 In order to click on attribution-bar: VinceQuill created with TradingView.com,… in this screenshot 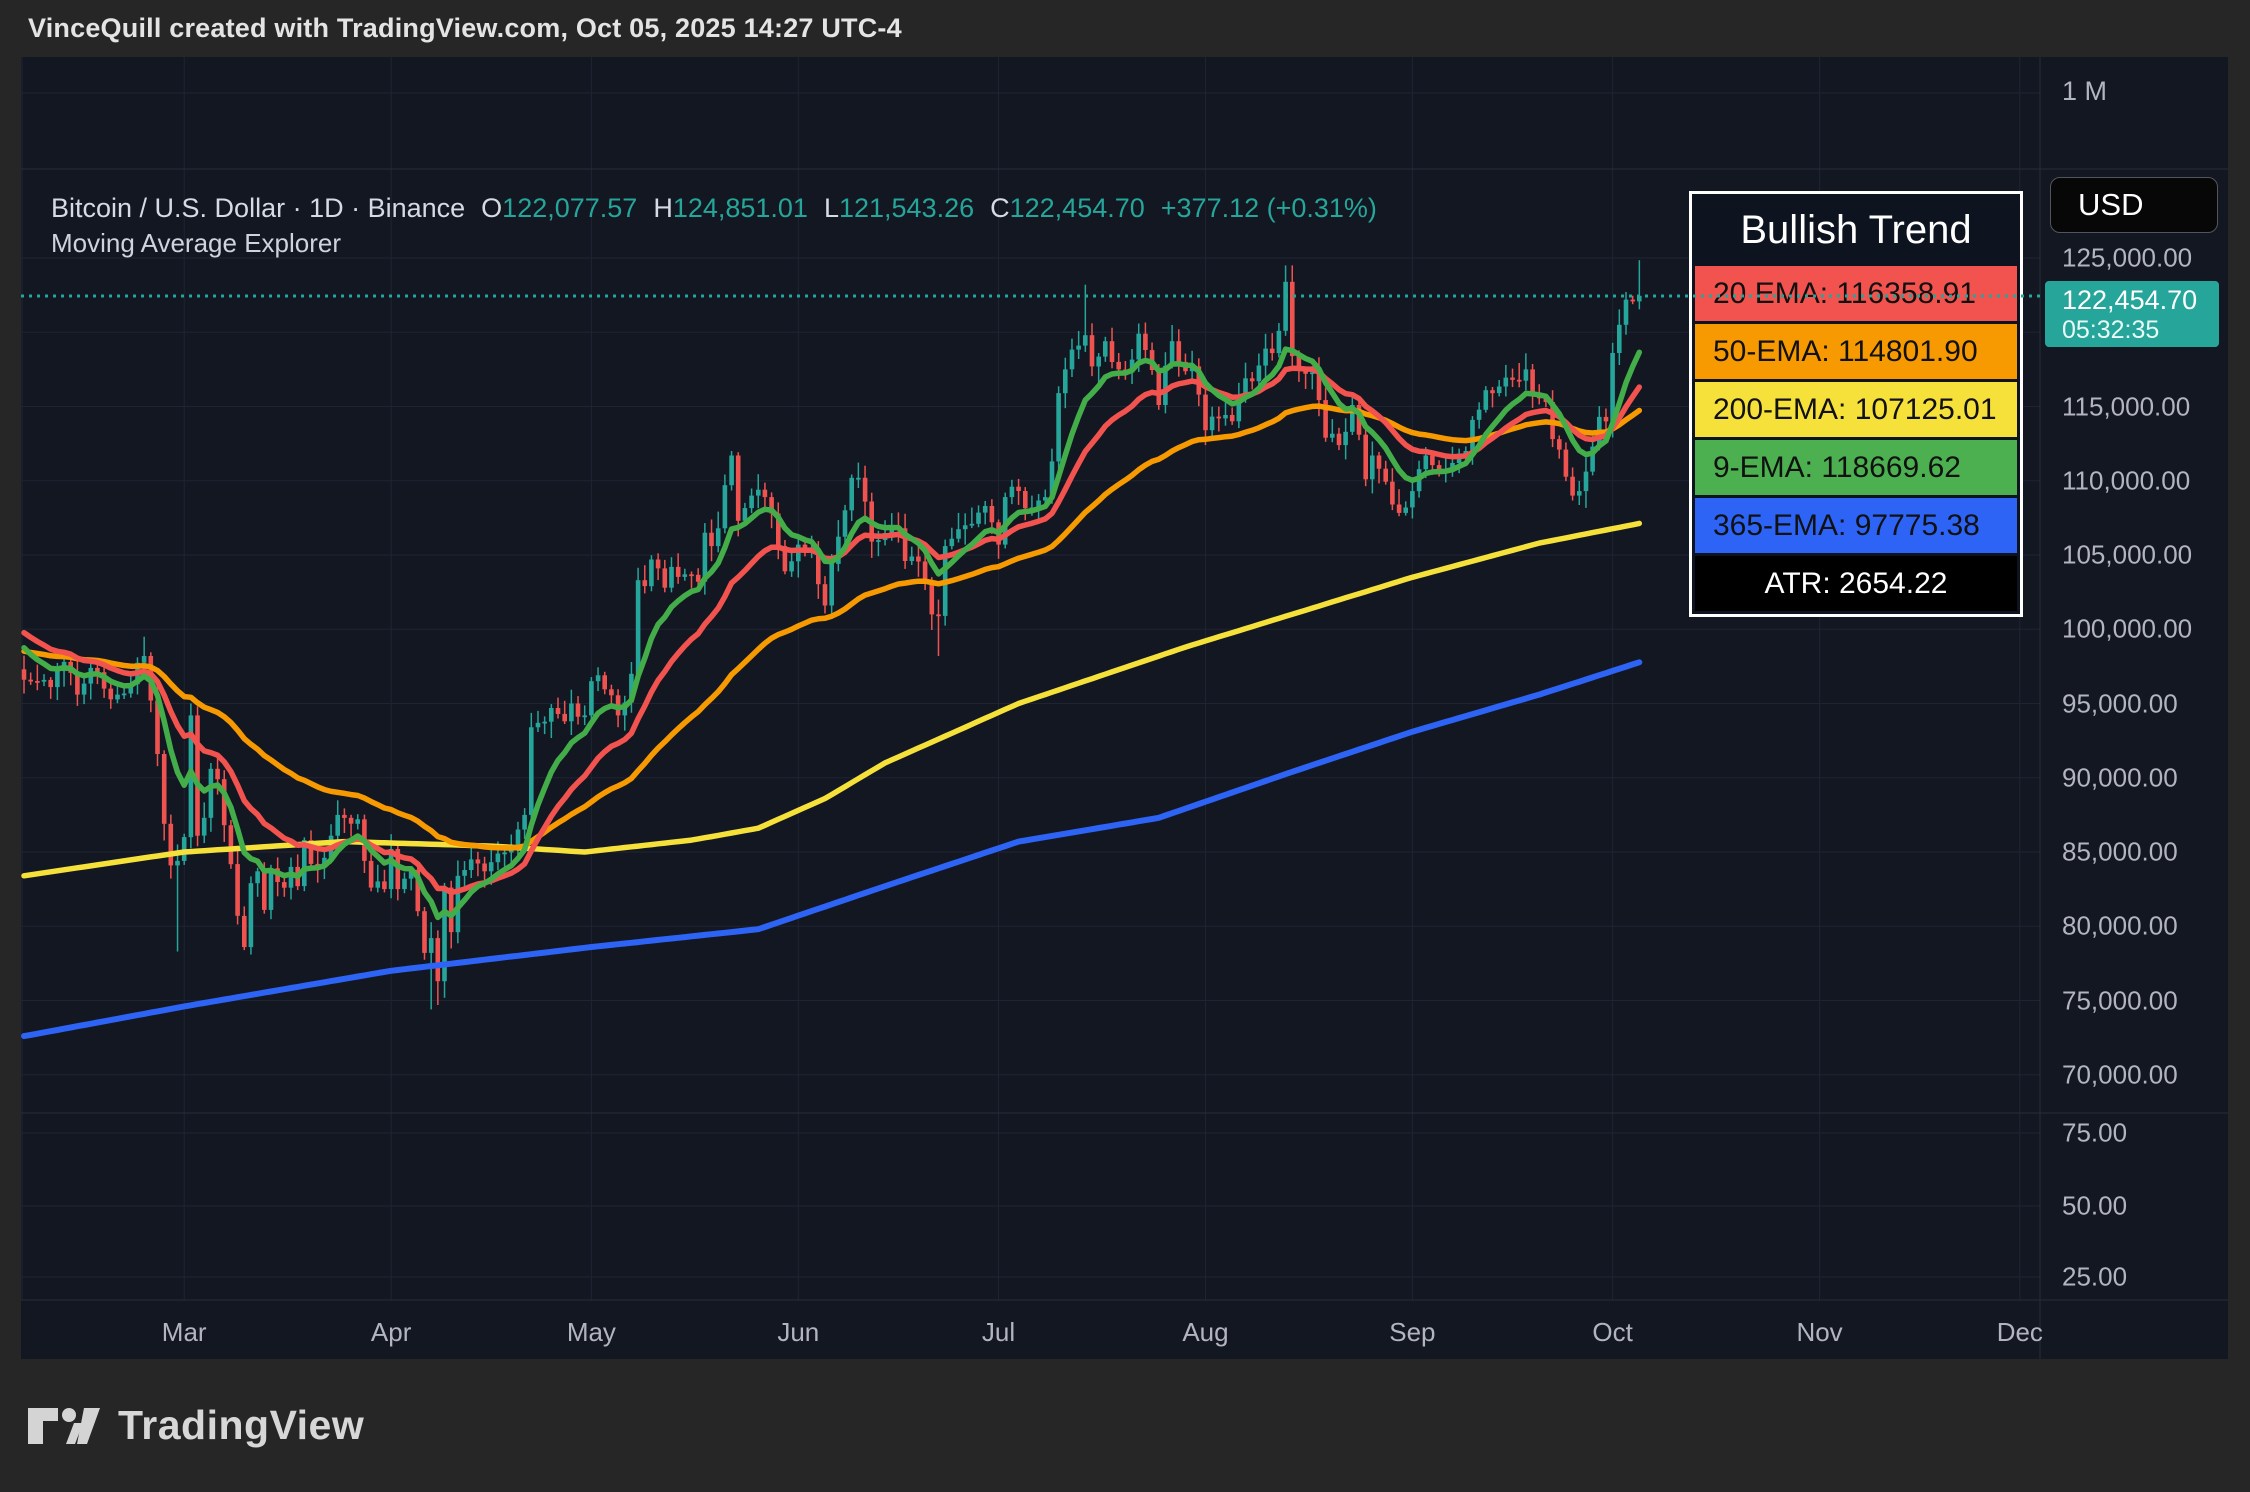, I will do `click(1125, 28)`.